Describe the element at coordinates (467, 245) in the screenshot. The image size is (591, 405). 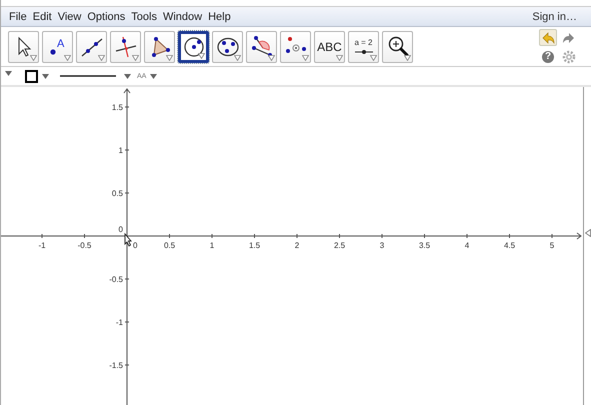
I see `tick-label: 4` at that location.